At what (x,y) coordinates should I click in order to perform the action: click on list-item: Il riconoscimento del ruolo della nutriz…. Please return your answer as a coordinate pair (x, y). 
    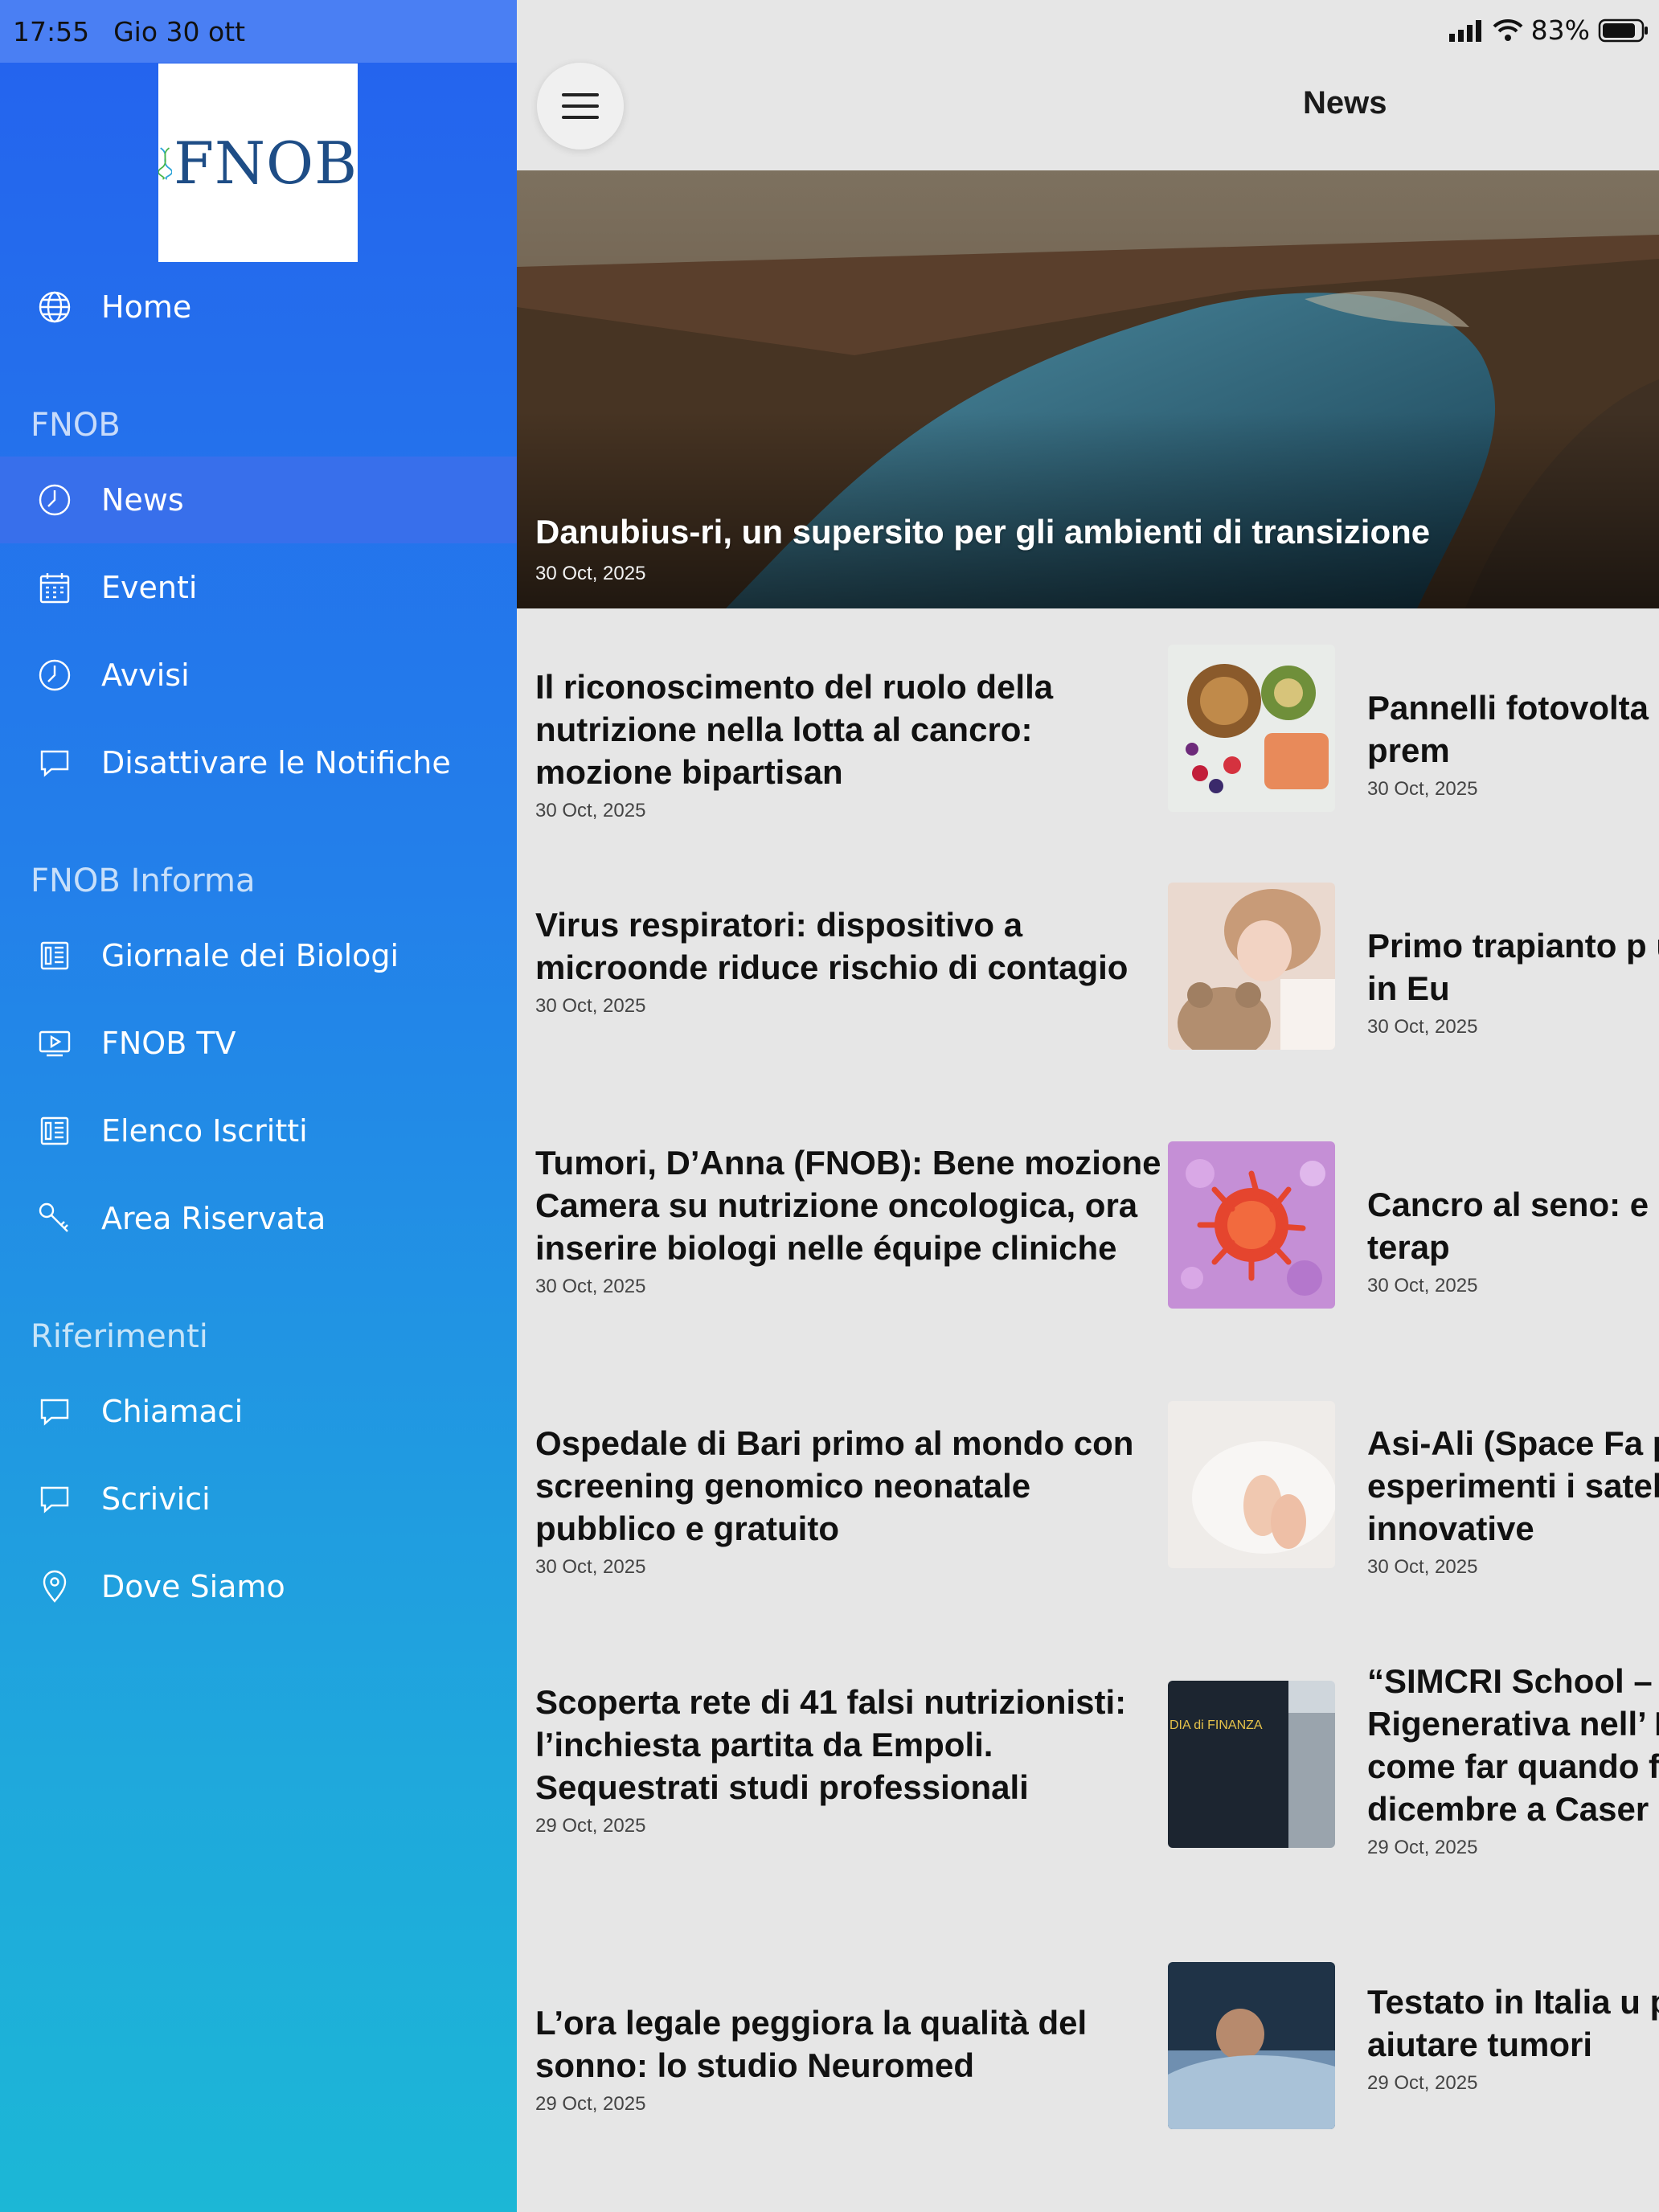
    Looking at the image, I should click on (844, 744).